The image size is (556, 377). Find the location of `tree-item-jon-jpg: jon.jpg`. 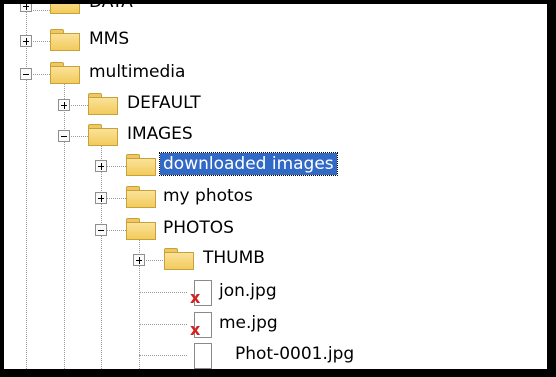

tree-item-jon-jpg: jon.jpg is located at coordinates (248, 291).